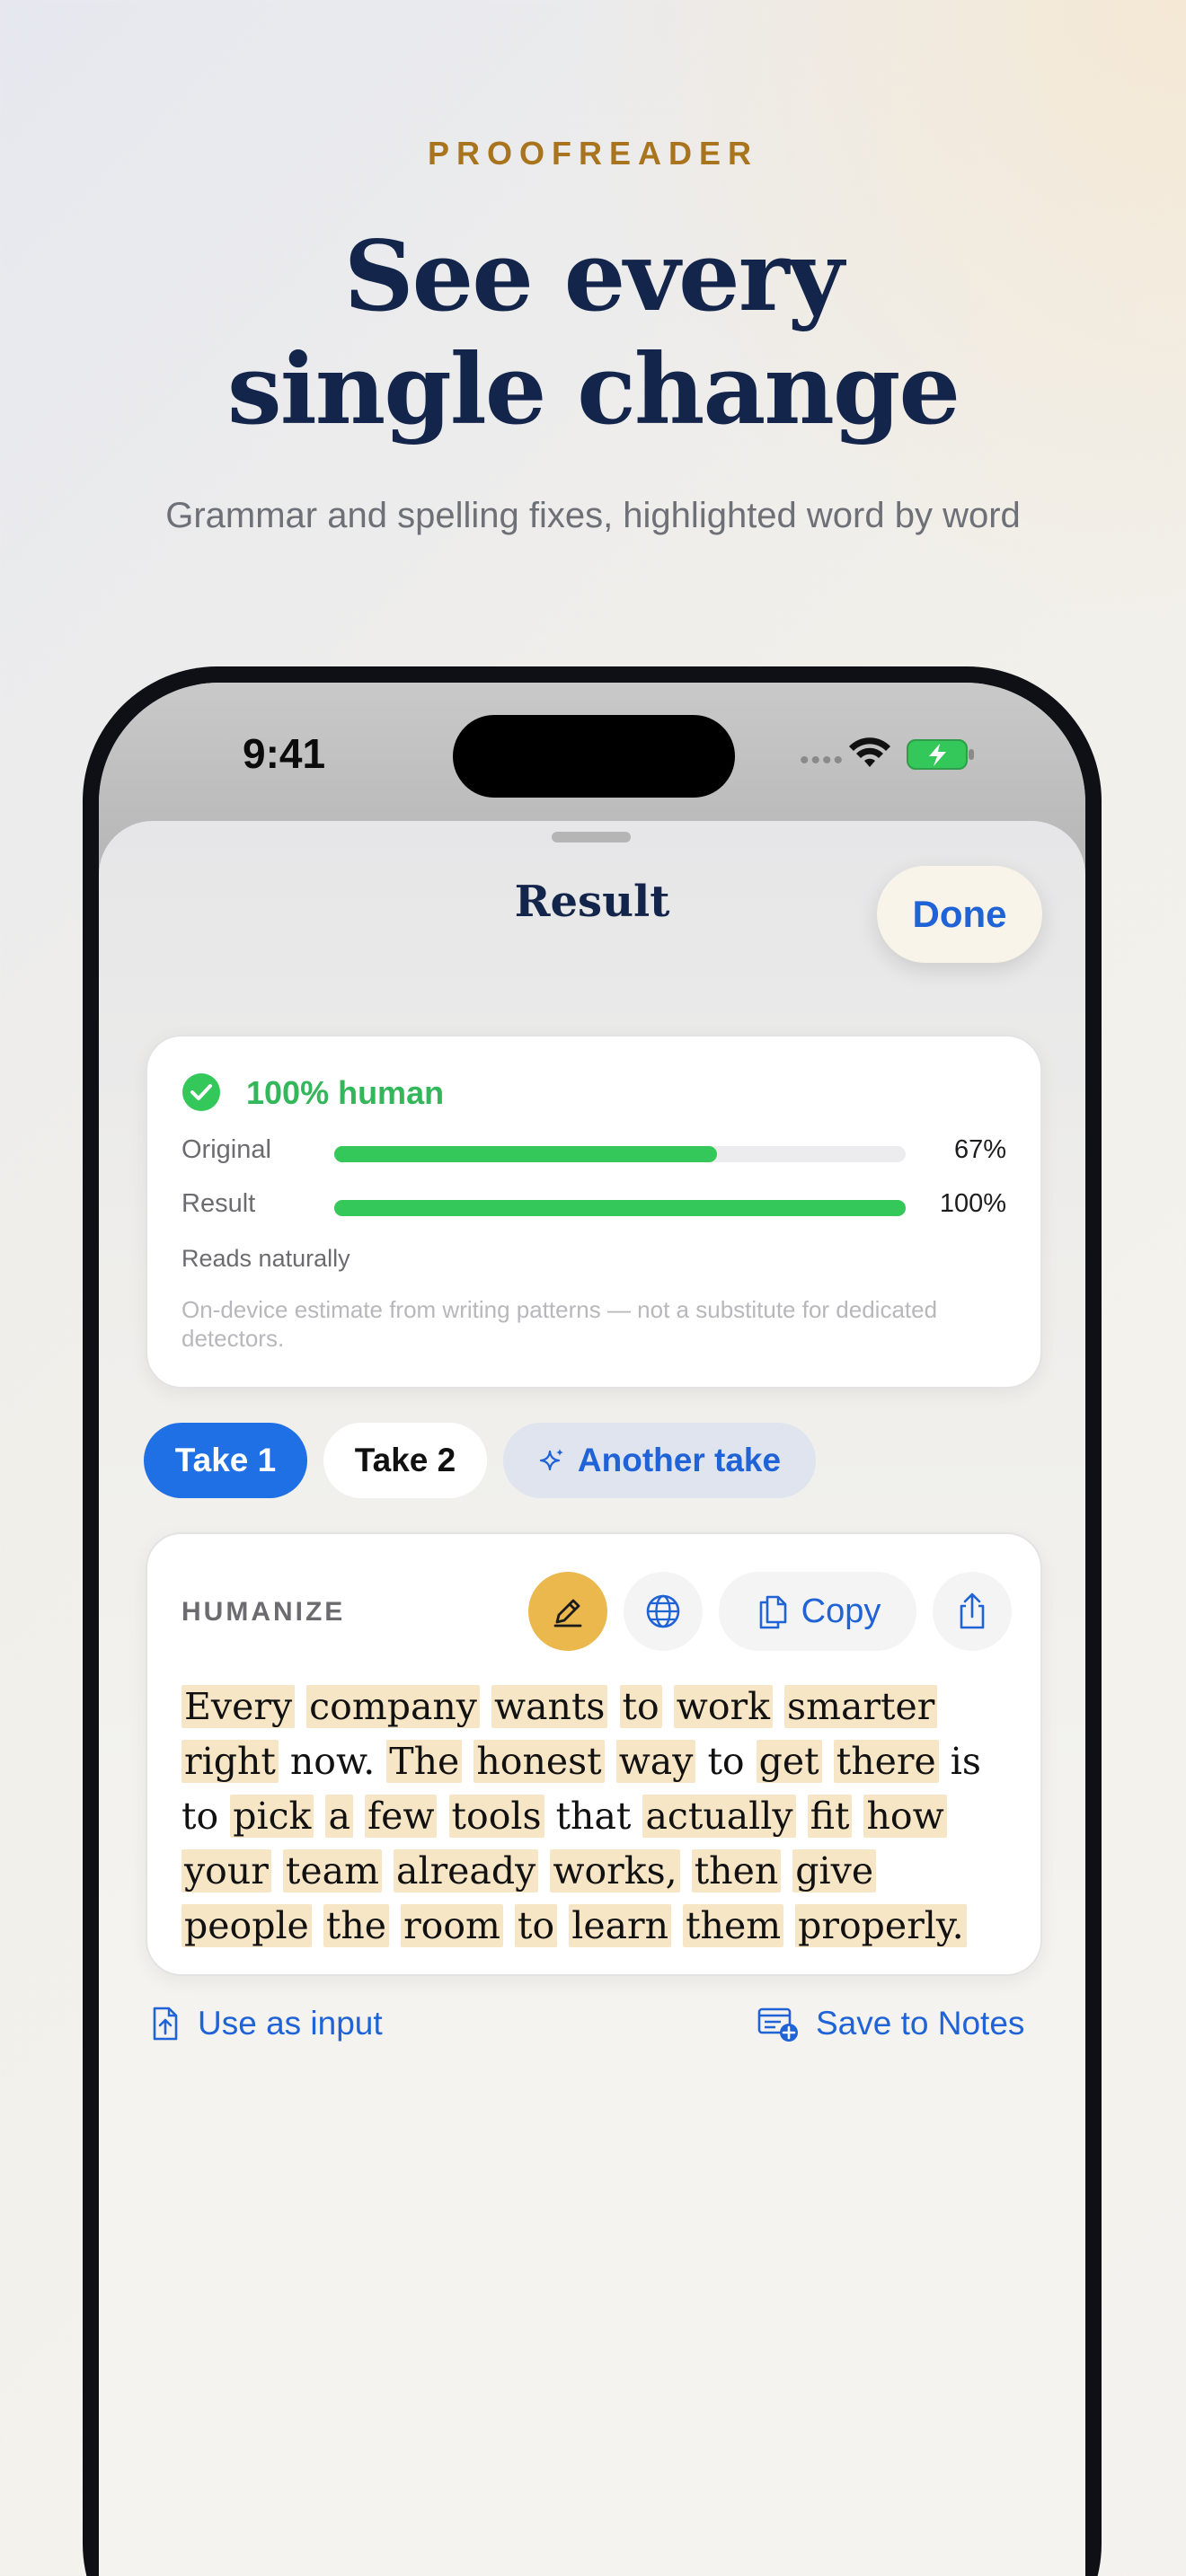 The height and width of the screenshot is (2576, 1186). I want to click on changed-word: wants, so click(549, 1706).